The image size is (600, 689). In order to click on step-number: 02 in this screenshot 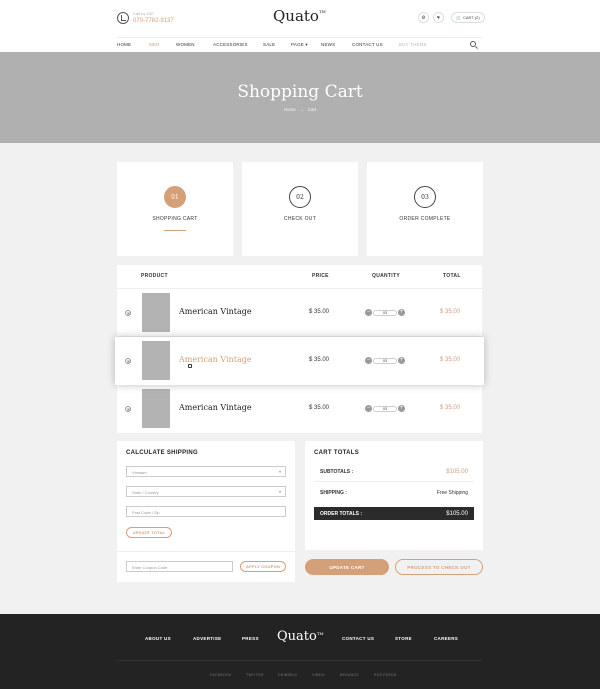, I will do `click(300, 197)`.